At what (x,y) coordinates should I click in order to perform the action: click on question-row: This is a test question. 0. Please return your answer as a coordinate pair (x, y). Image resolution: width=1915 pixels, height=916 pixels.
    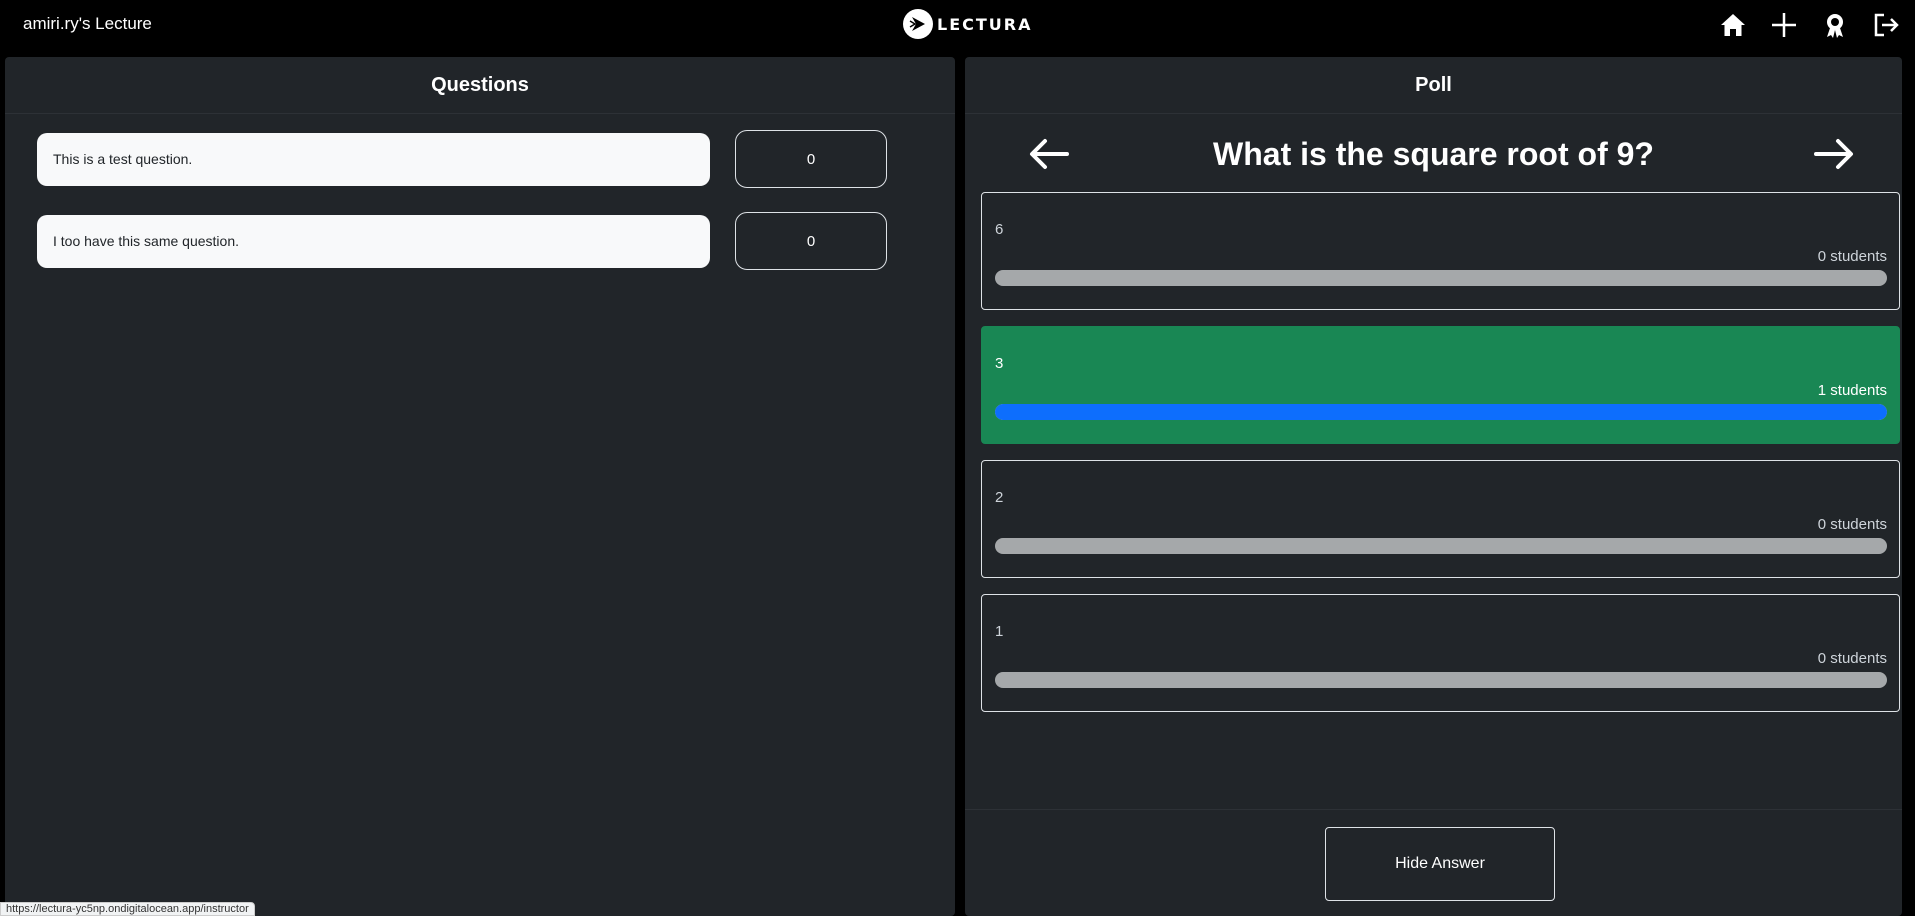
    Looking at the image, I should click on (462, 159).